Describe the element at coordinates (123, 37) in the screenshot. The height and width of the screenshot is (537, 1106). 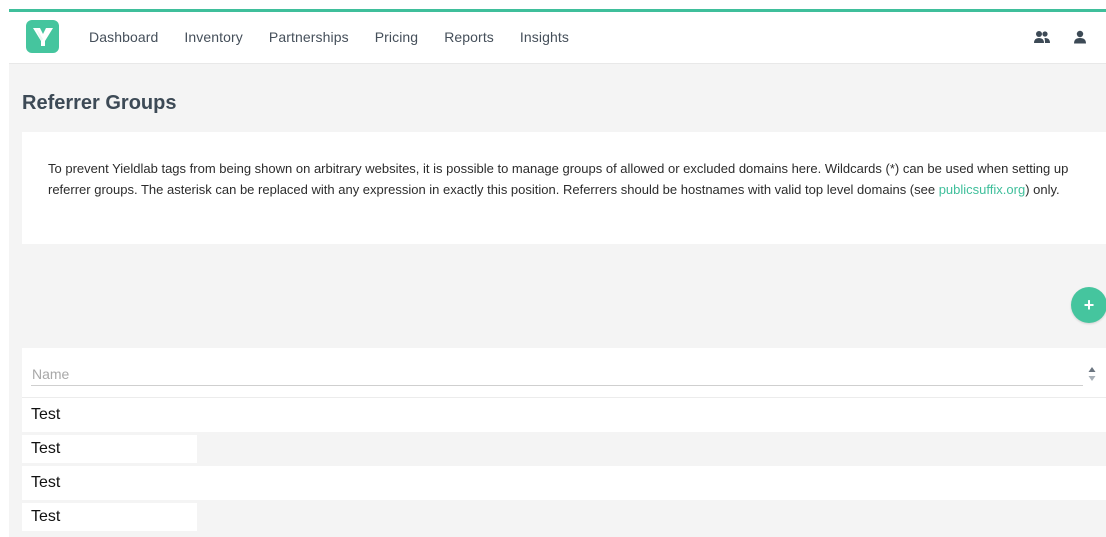
I see `nav-item-dashboard: Dashboard` at that location.